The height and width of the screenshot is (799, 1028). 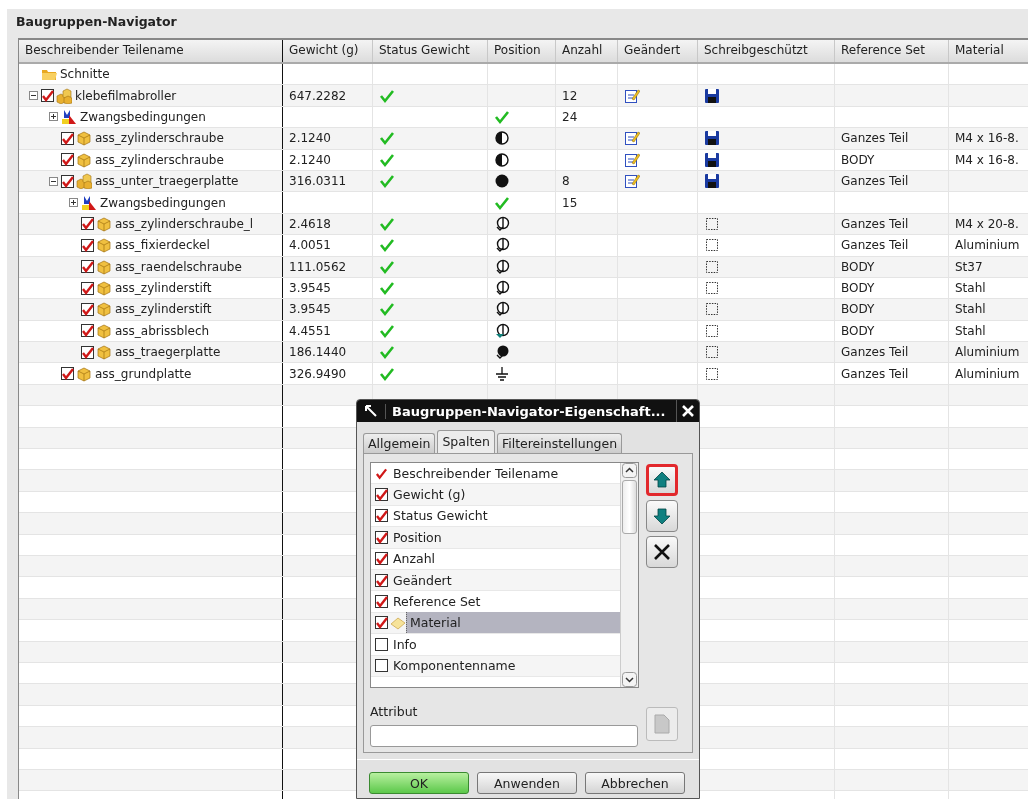 I want to click on column-option: Beschreibender Teilename, so click(x=476, y=473).